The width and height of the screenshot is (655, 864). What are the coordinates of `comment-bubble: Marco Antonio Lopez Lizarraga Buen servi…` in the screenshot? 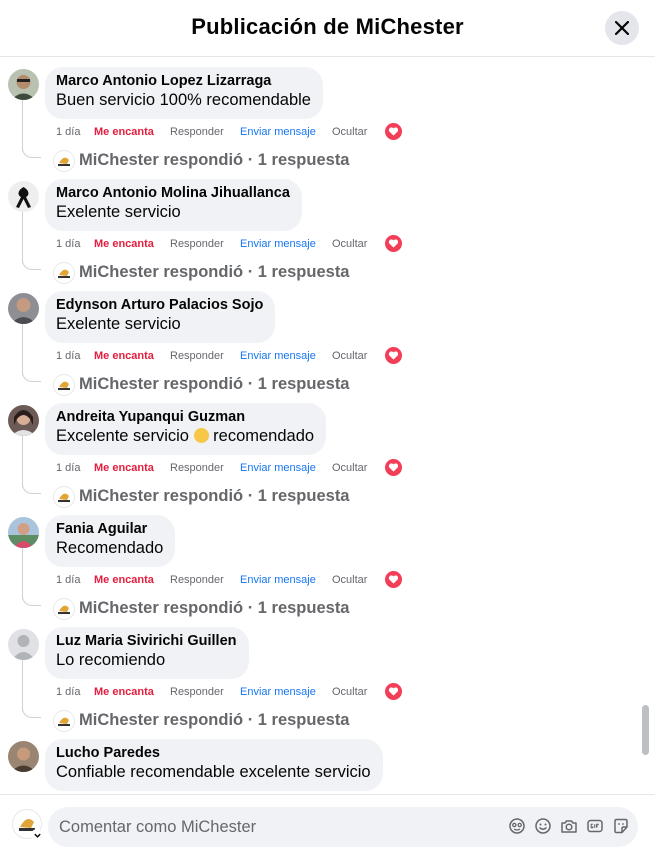 It's located at (184, 93).